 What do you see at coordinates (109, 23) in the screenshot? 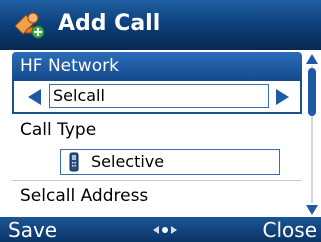
I see `page-title: Add Call` at bounding box center [109, 23].